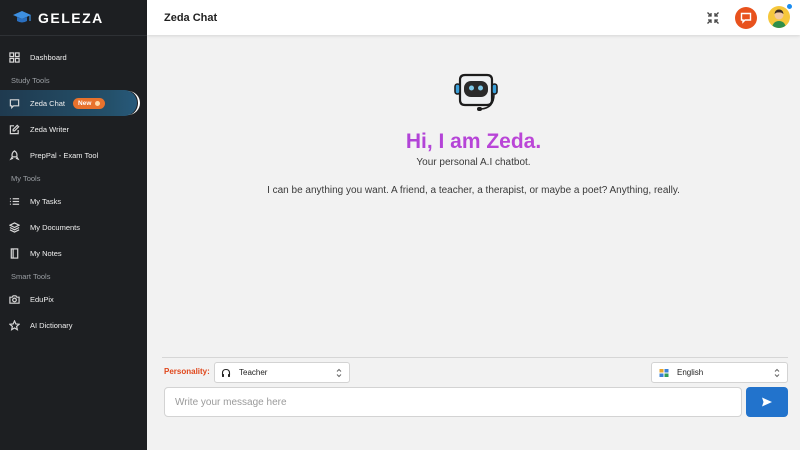 This screenshot has height=450, width=800. Describe the element at coordinates (31, 276) in the screenshot. I see `section-smart-tools: Smart Tools` at that location.